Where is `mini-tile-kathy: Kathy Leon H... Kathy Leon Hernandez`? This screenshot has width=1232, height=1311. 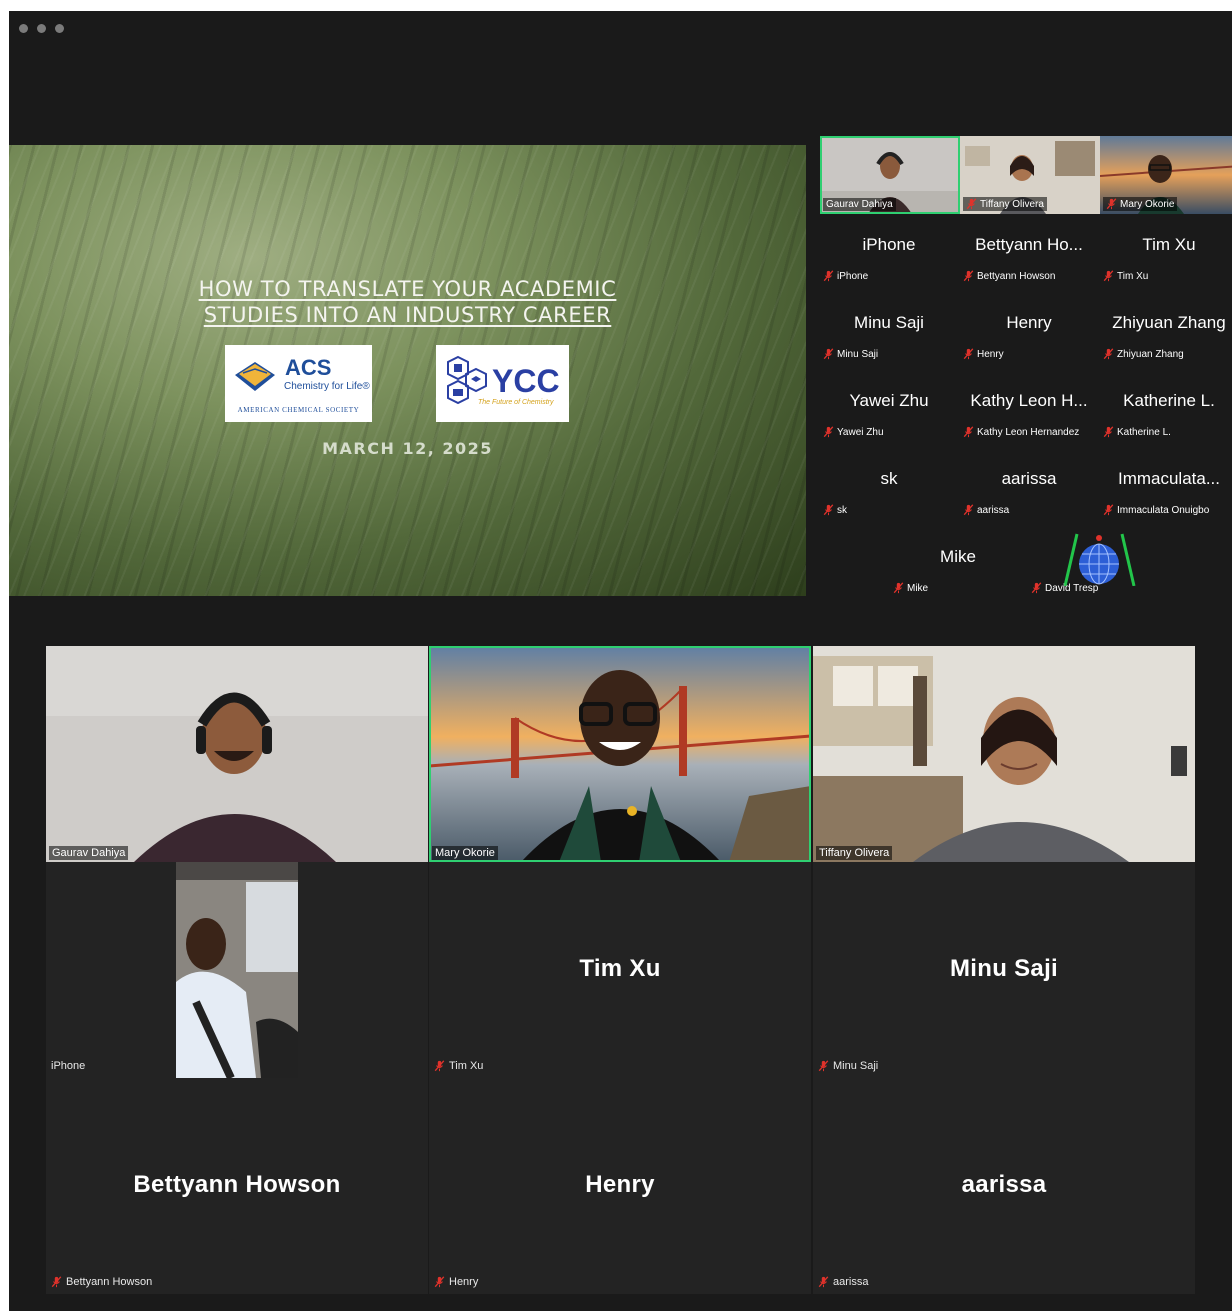
mini-tile-kathy: Kathy Leon H... Kathy Leon Hernandez is located at coordinates (1029, 409).